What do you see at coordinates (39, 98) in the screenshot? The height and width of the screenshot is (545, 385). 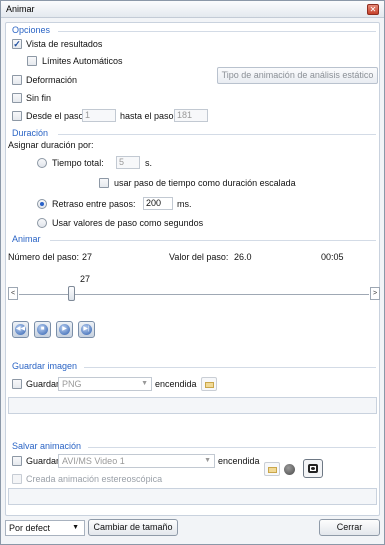 I see `sin-fin-label: Sin fin` at bounding box center [39, 98].